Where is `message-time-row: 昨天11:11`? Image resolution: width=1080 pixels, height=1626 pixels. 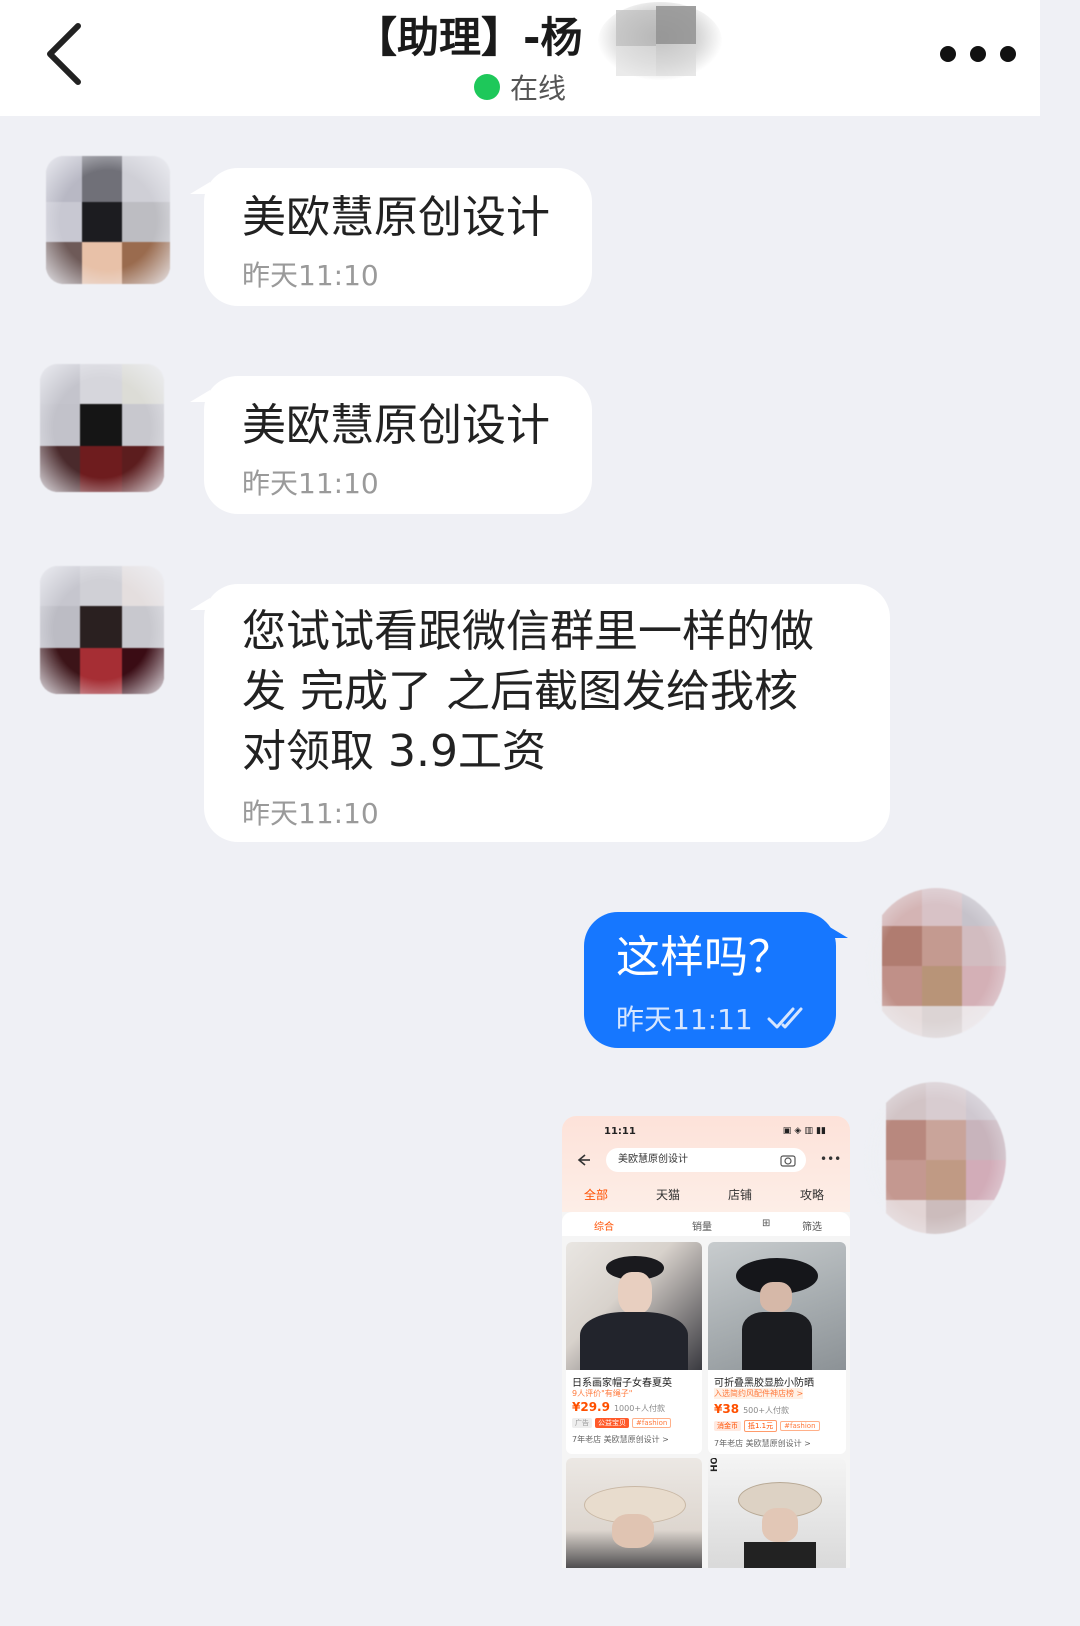 message-time-row: 昨天11:11 is located at coordinates (713, 1018).